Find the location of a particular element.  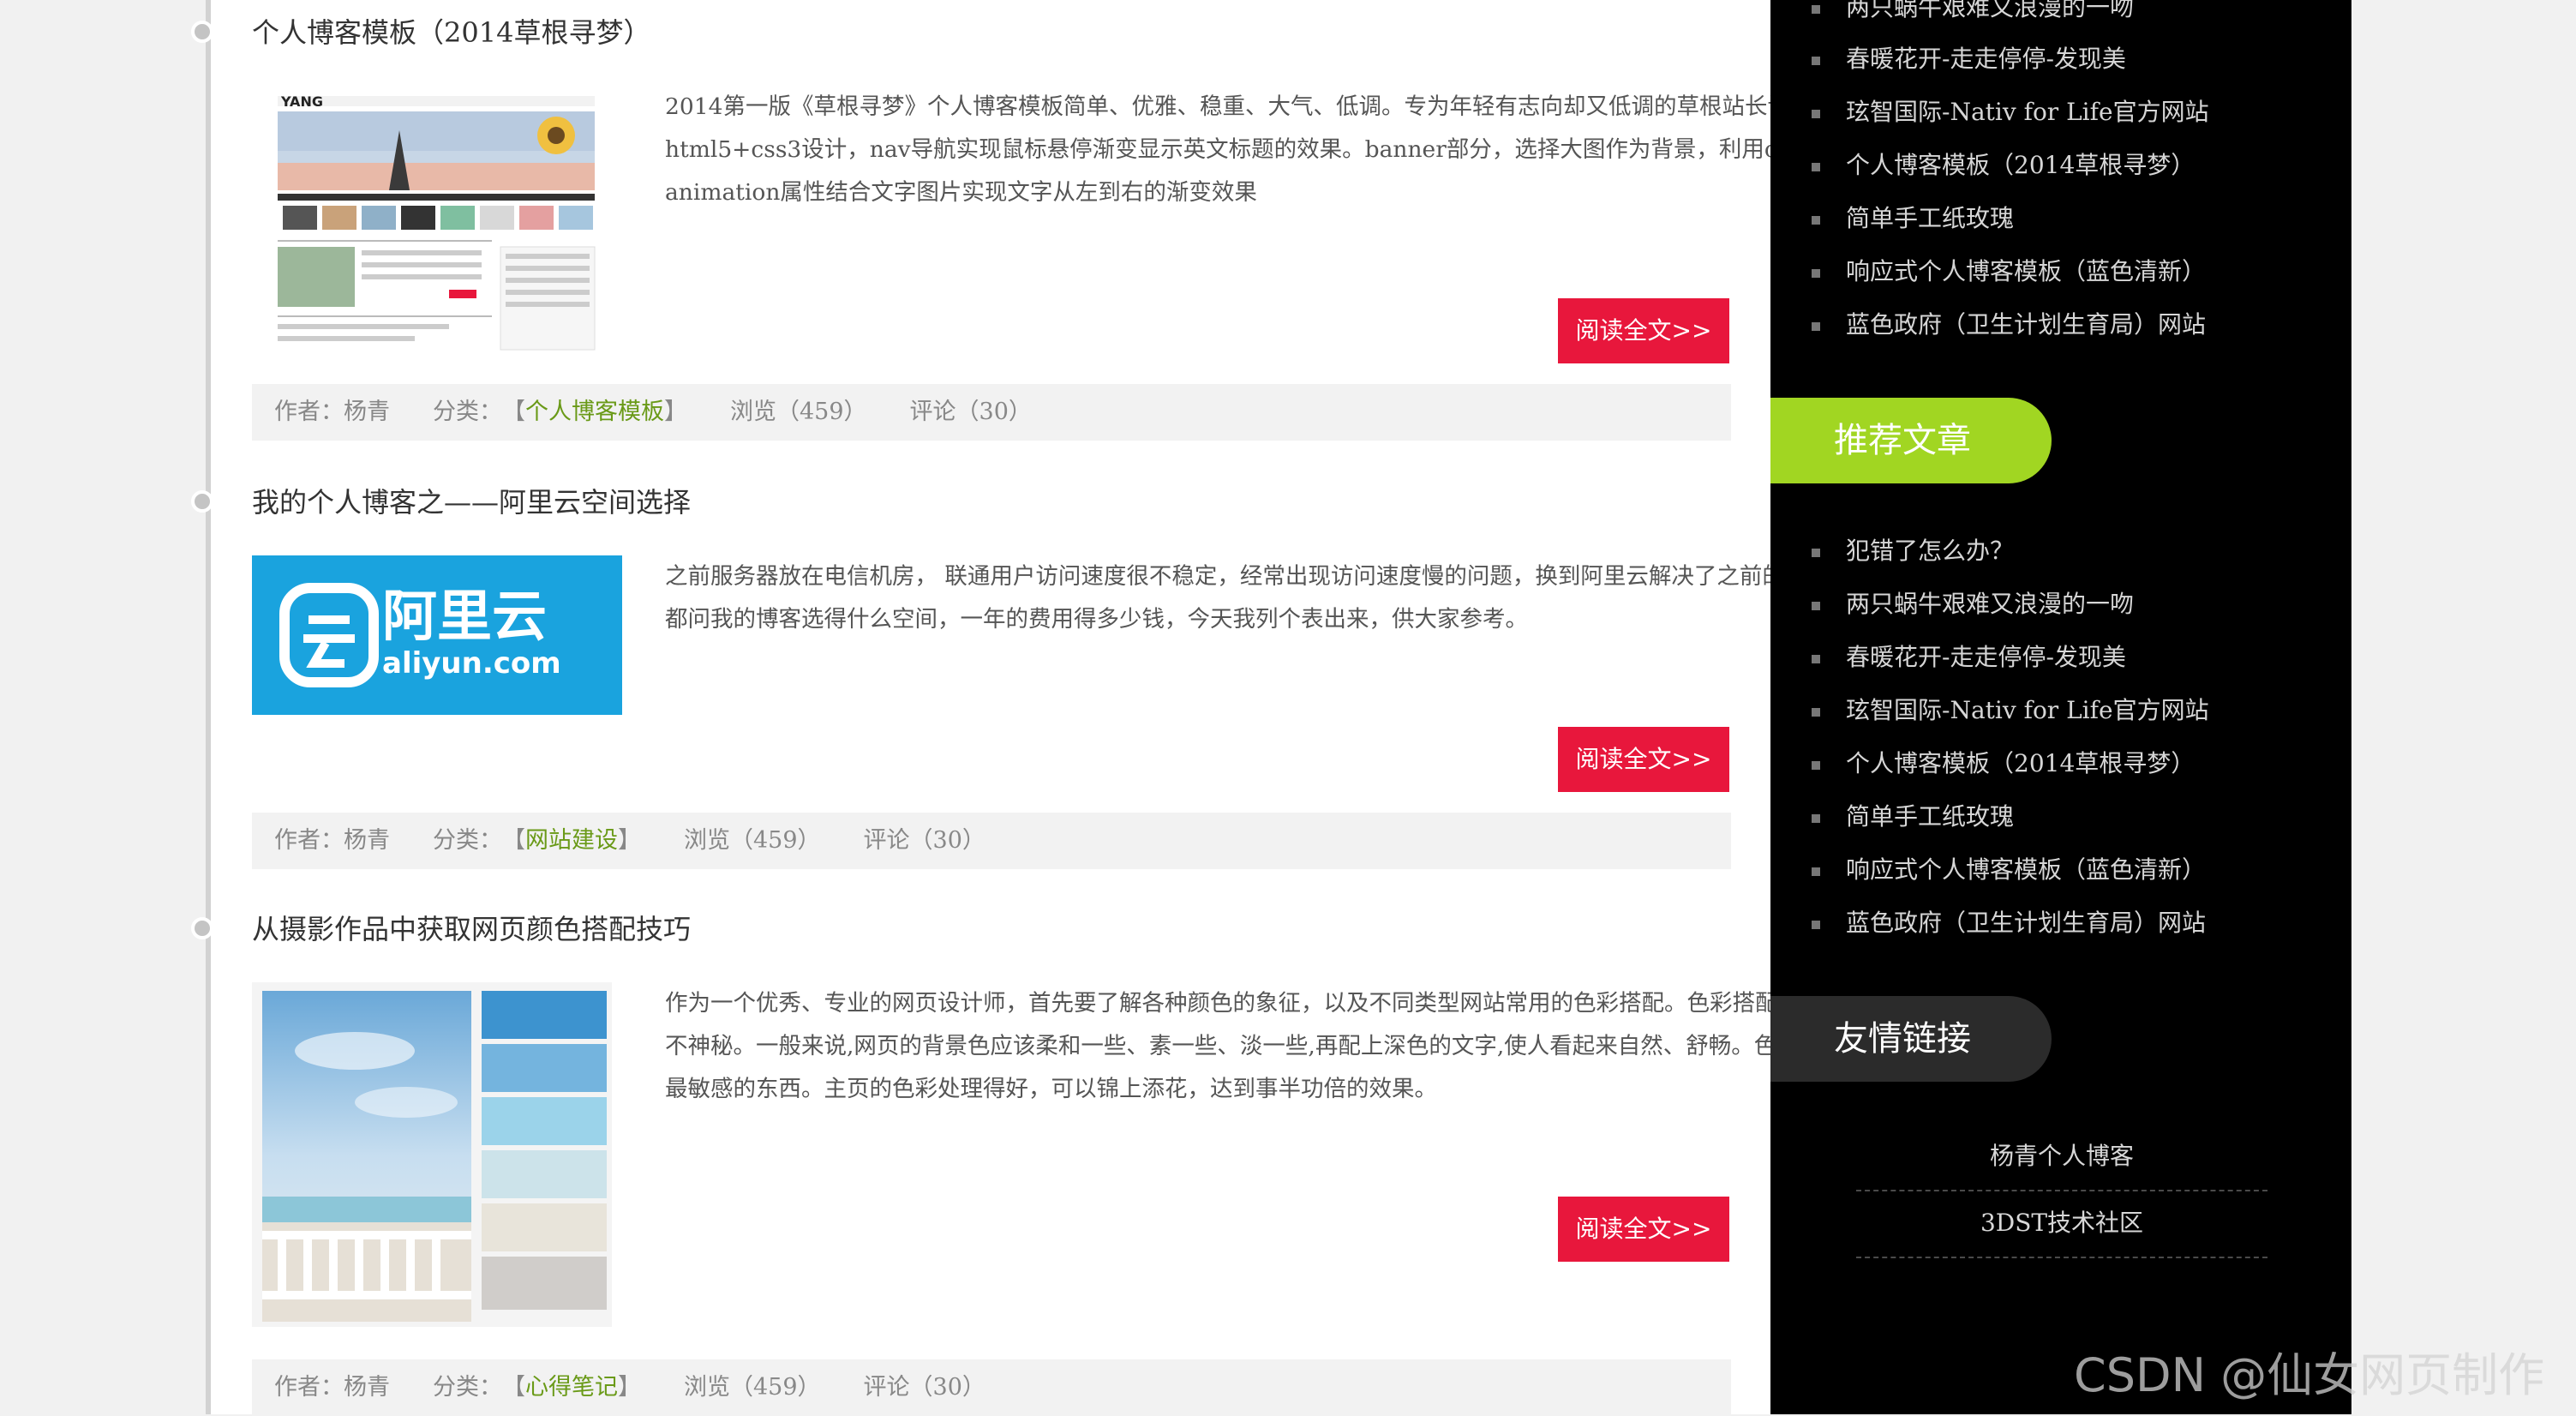

post-meta: 作者：杨青 分类：【个人博客模板】 浏览（459） 评论（30） is located at coordinates (991, 412).